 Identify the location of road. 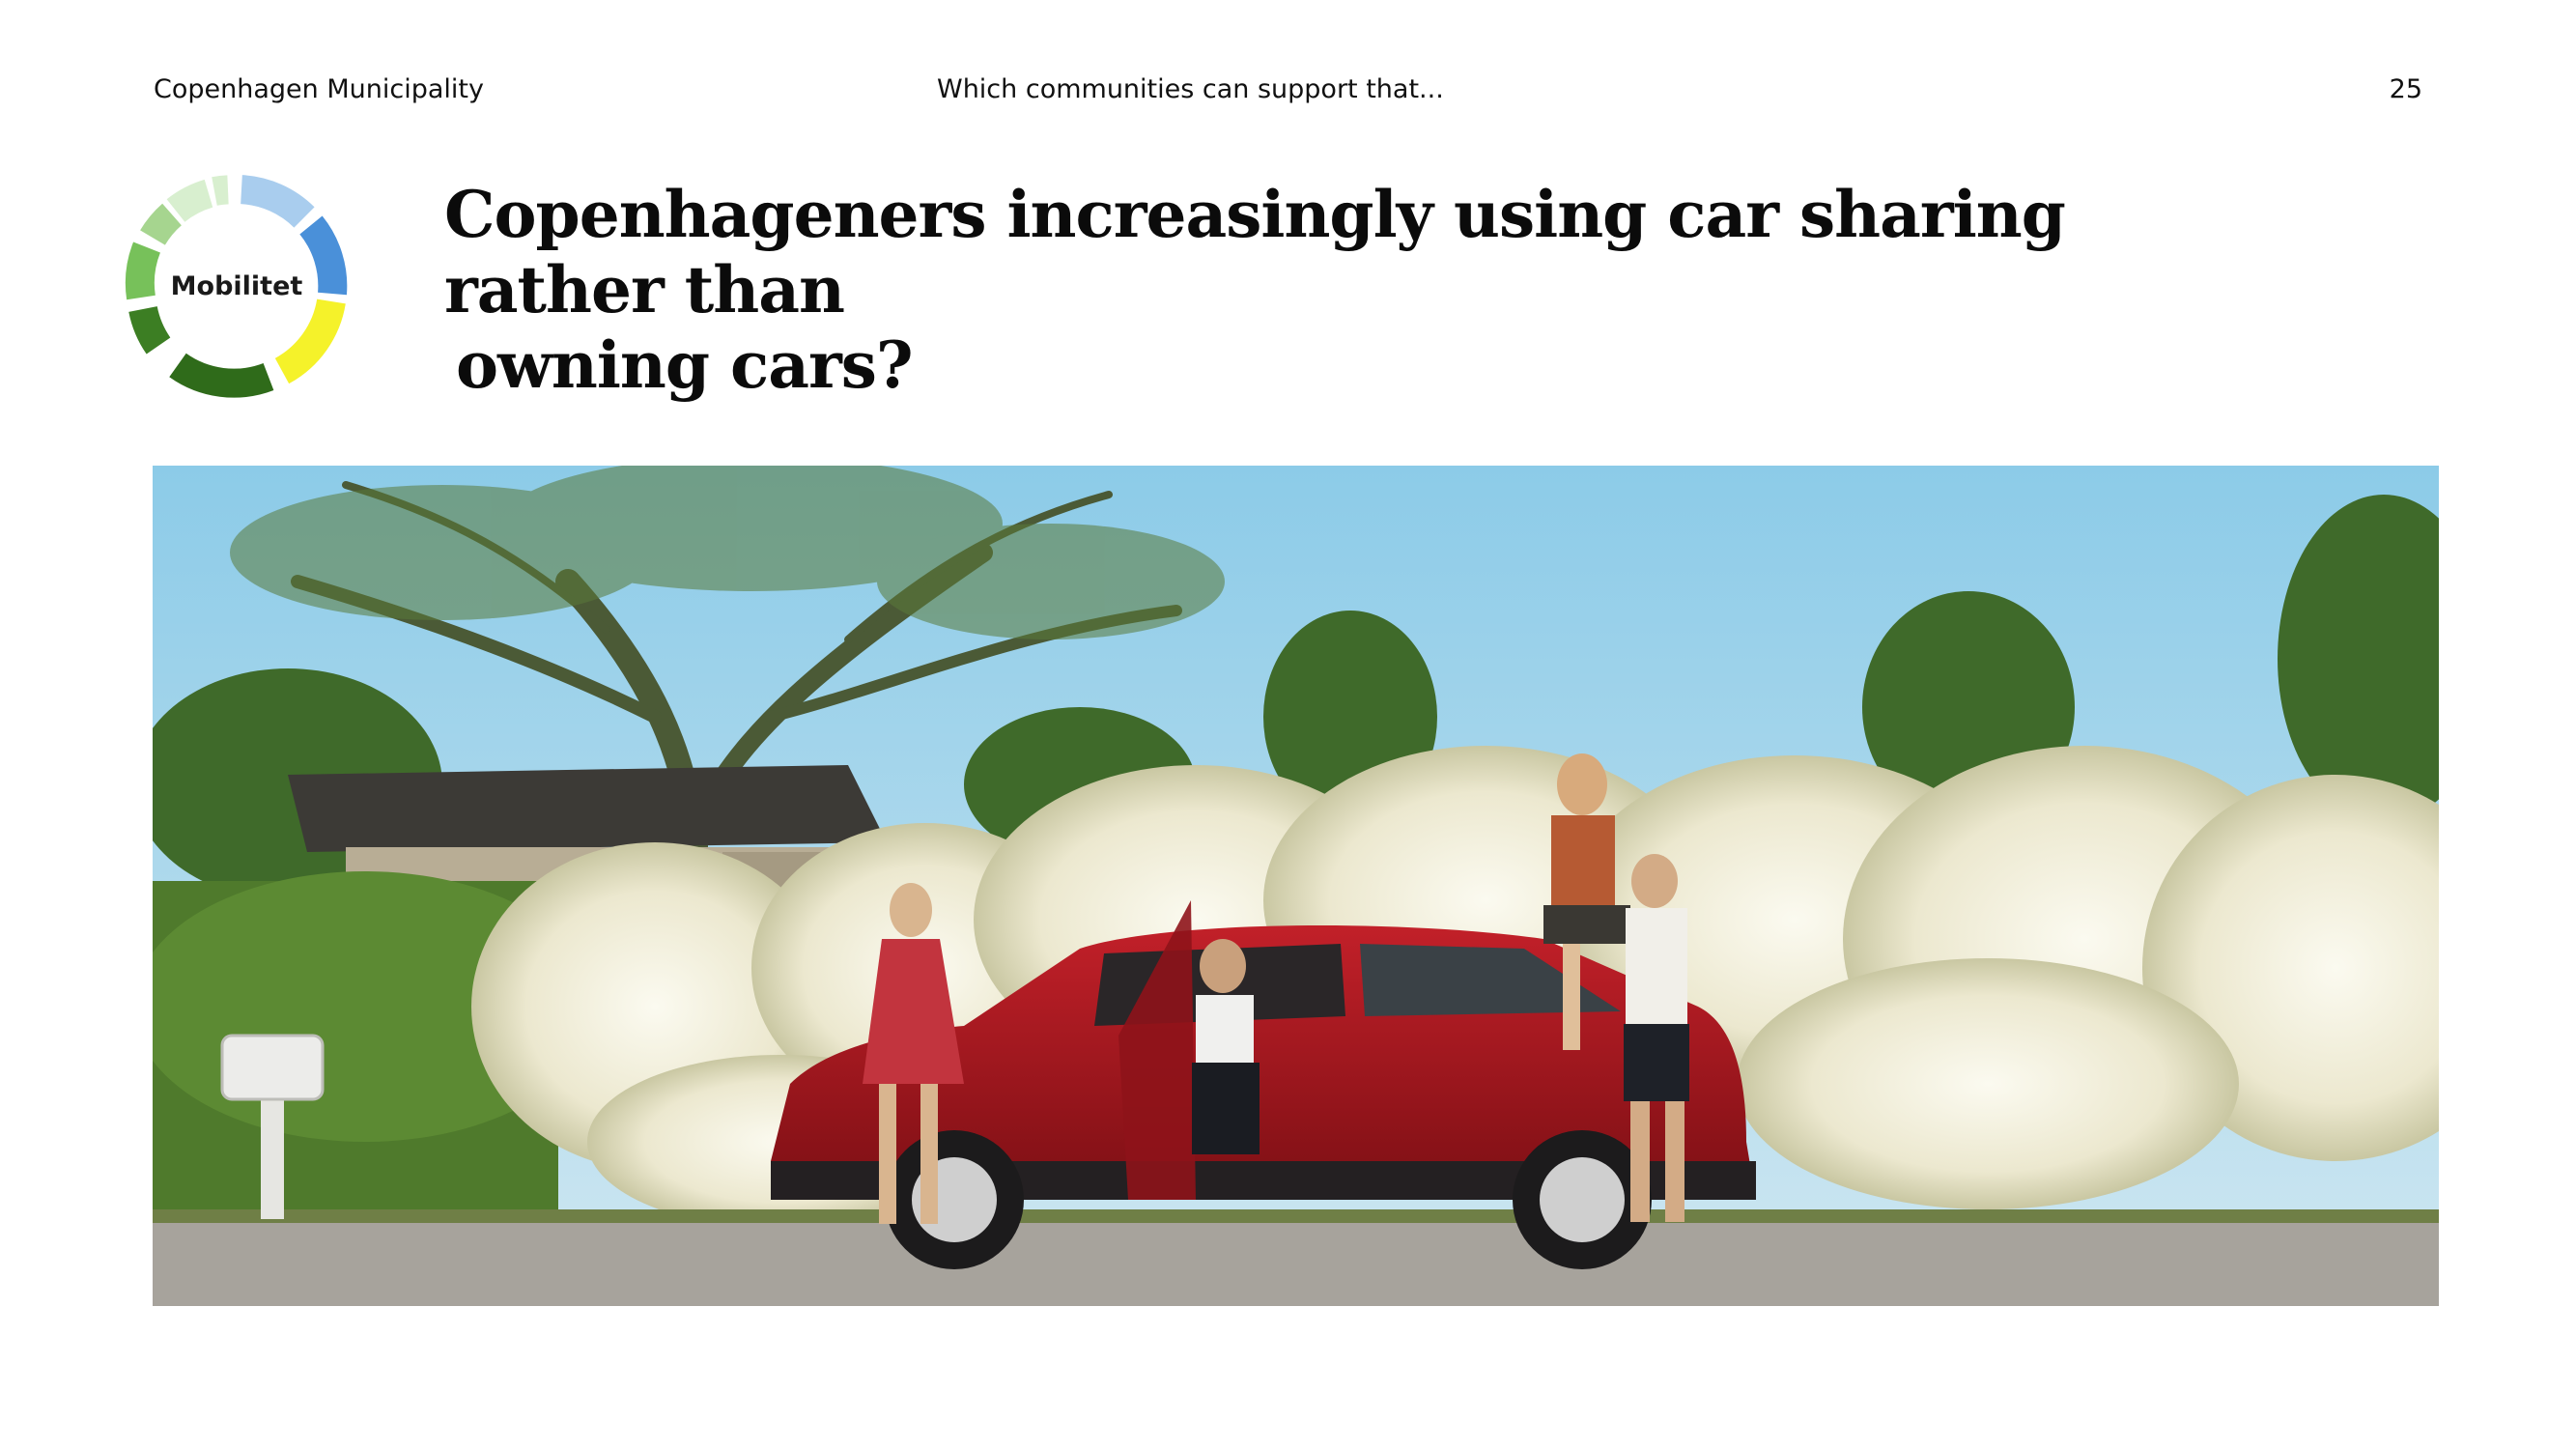
(1296, 1262).